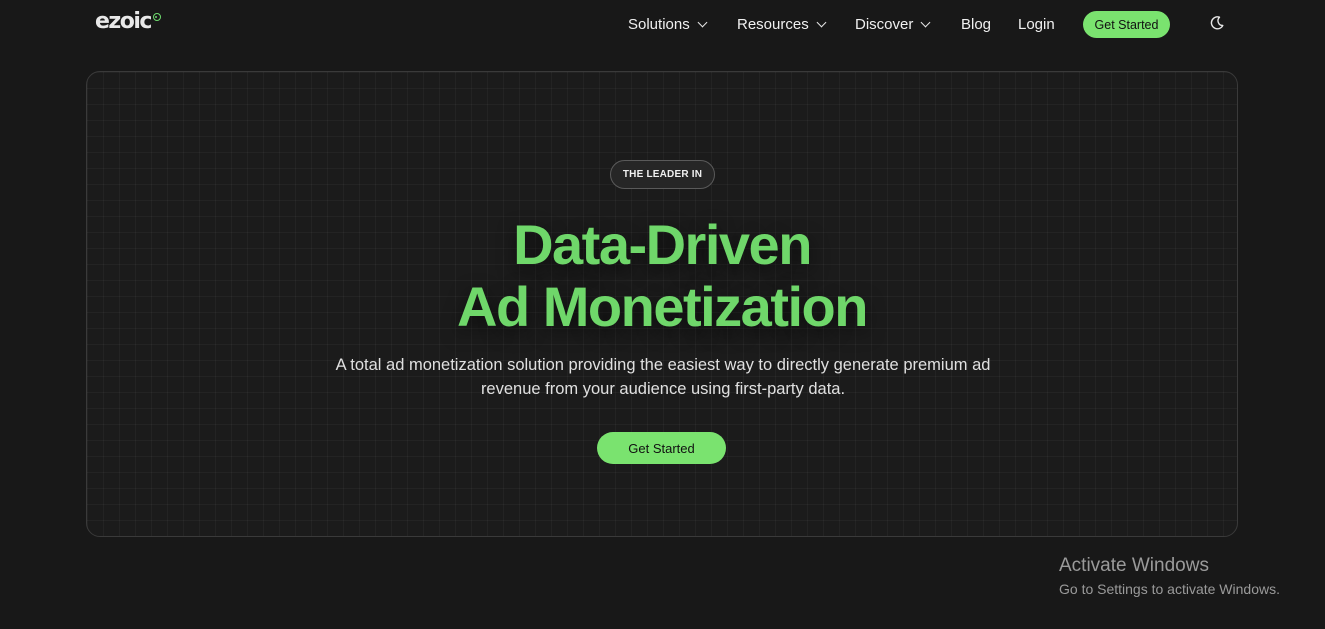 This screenshot has height=629, width=1325. Describe the element at coordinates (884, 24) in the screenshot. I see `nav-label: Discover` at that location.